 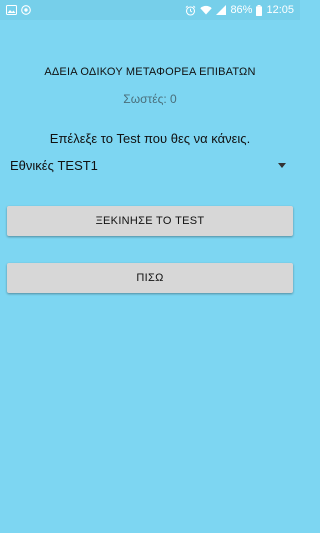 What do you see at coordinates (150, 72) in the screenshot?
I see `page-title: ΑΔΕΙΑ ΟΔΙΚΟΥ ΜΕΤΑΦΟΡΕΑ ΕΠΙΒΑΤΩΝ` at bounding box center [150, 72].